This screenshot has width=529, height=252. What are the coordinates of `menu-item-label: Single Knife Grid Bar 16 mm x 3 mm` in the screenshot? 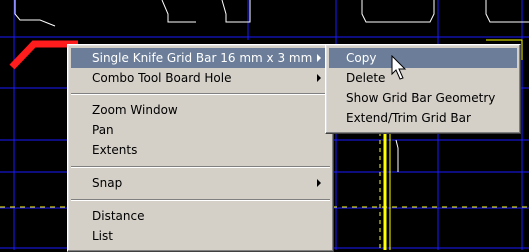 It's located at (202, 58).